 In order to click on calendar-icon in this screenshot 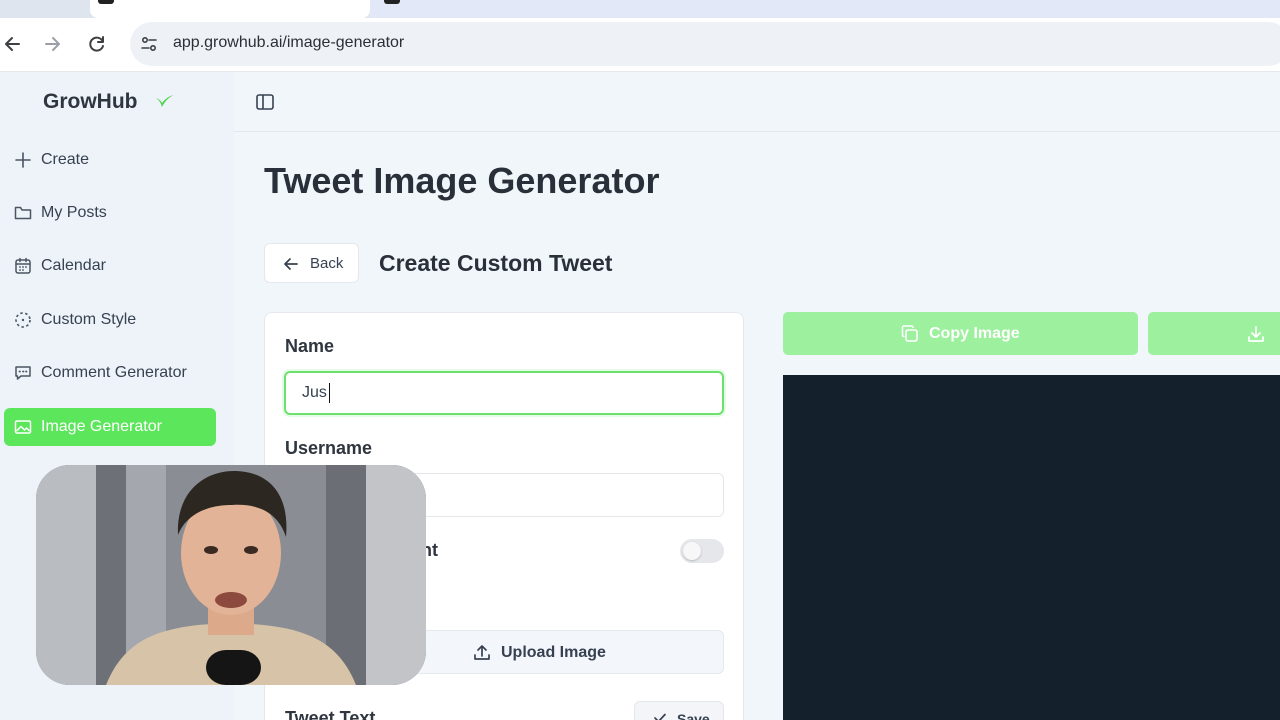, I will do `click(23, 265)`.